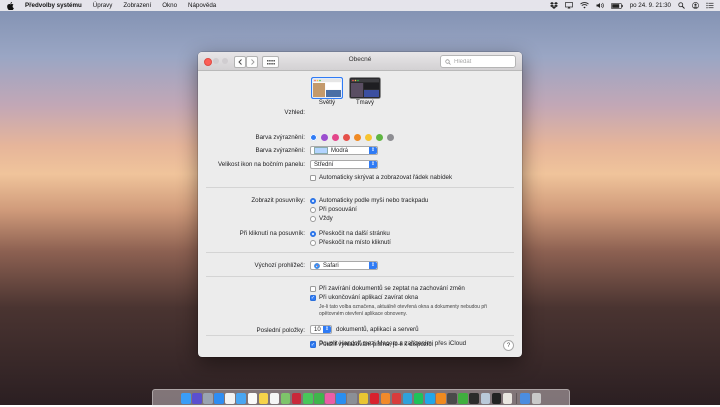 The image size is (720, 407). Describe the element at coordinates (650, 5) in the screenshot. I see `menu-clock: po 24. 9. 21:30` at that location.